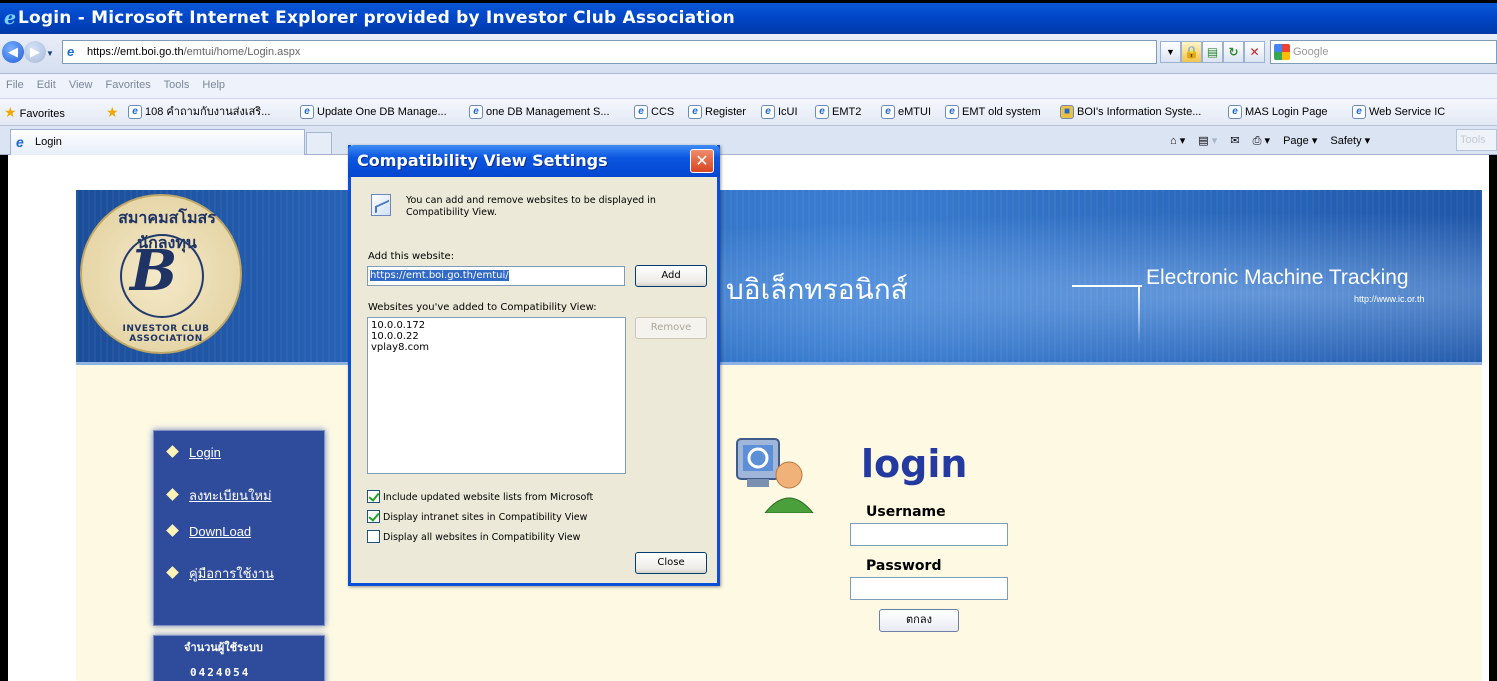  Describe the element at coordinates (220, 531) in the screenshot. I see `nav-label: DownLoad` at that location.